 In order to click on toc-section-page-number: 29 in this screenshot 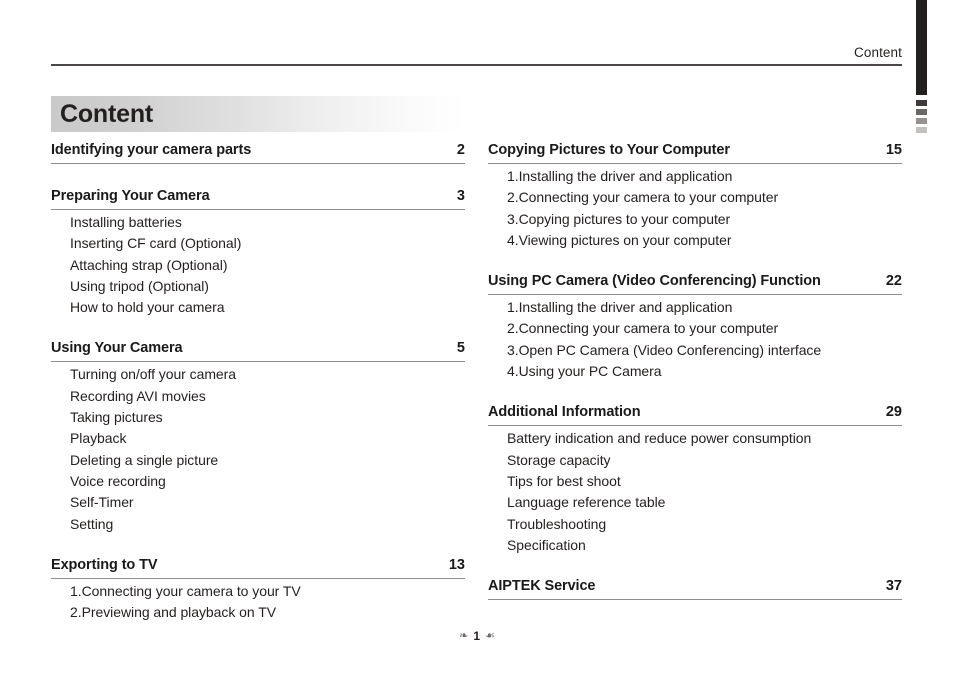, I will do `click(893, 412)`.